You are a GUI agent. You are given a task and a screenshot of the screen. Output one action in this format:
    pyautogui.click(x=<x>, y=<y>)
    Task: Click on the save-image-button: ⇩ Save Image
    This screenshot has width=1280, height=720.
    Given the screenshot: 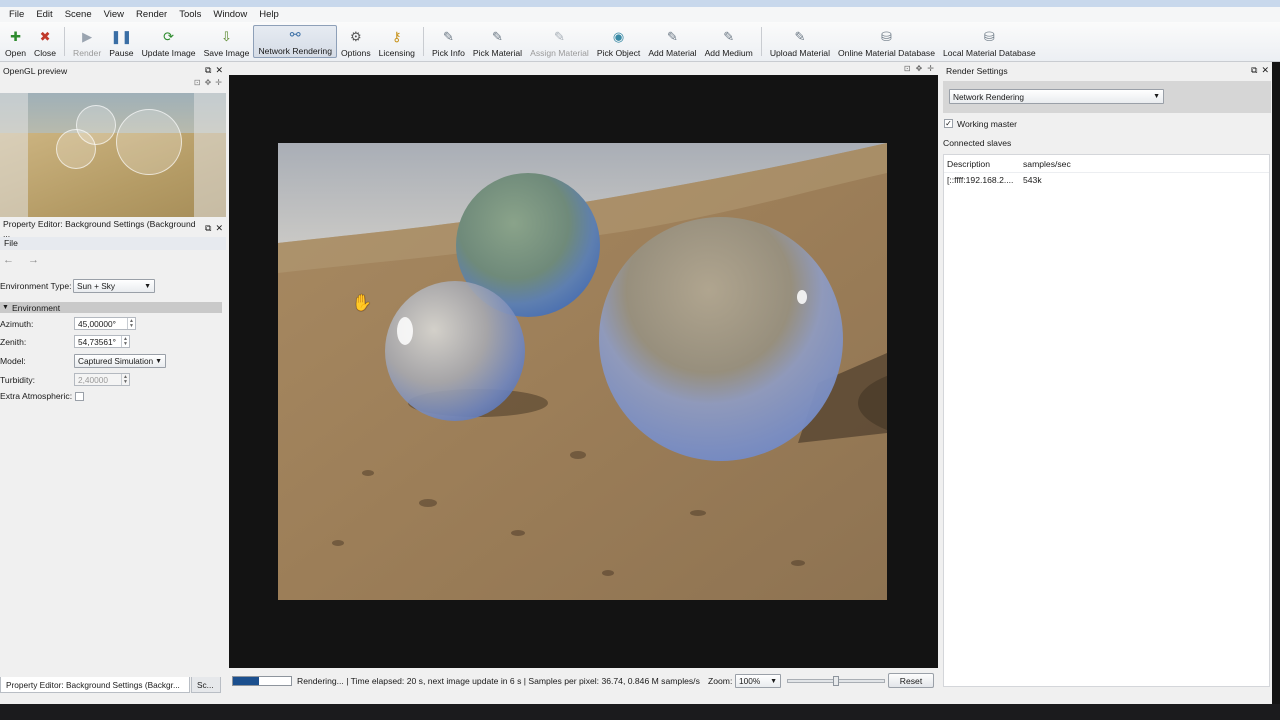 What is the action you would take?
    pyautogui.click(x=227, y=41)
    